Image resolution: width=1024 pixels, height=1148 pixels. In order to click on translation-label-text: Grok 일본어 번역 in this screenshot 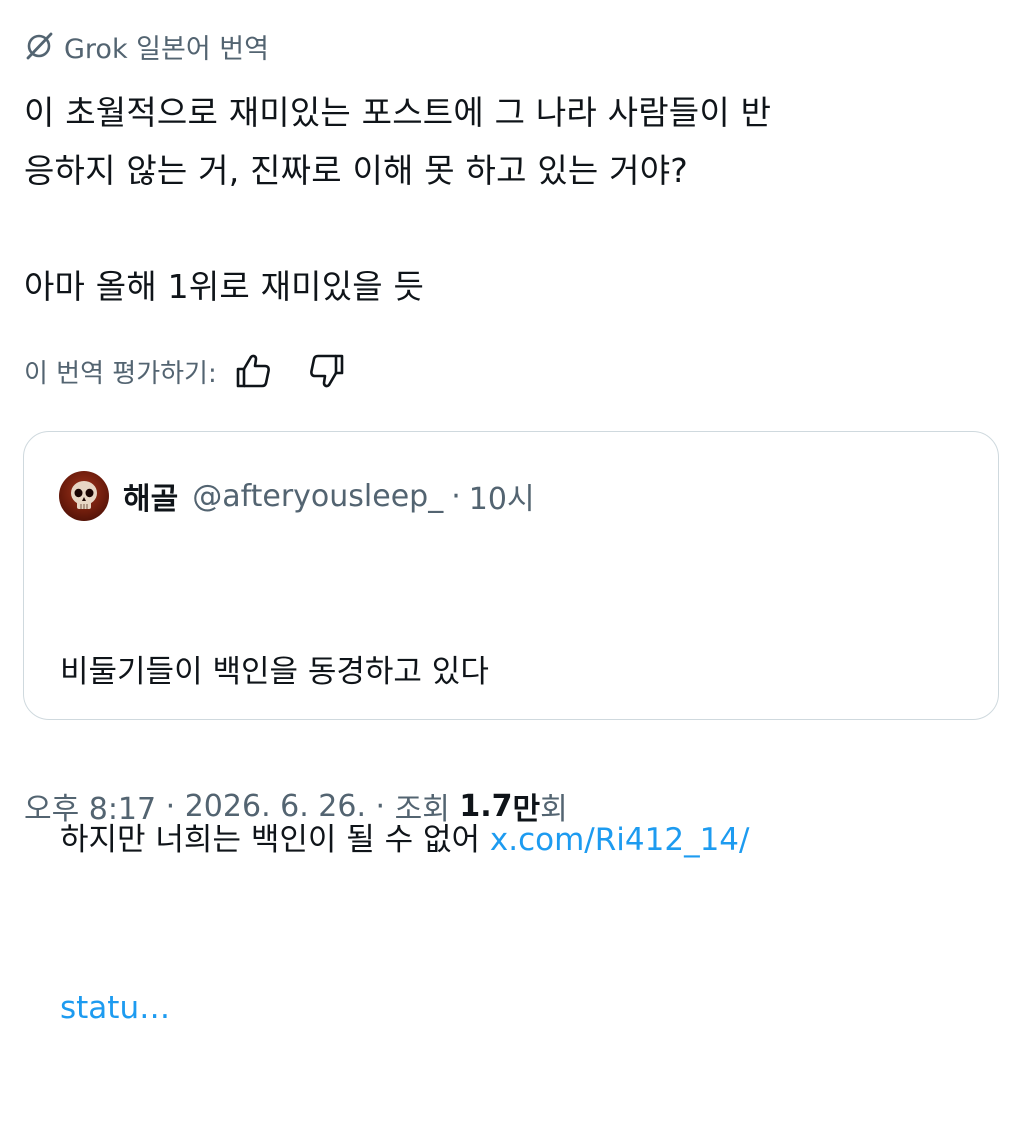, I will do `click(166, 49)`.